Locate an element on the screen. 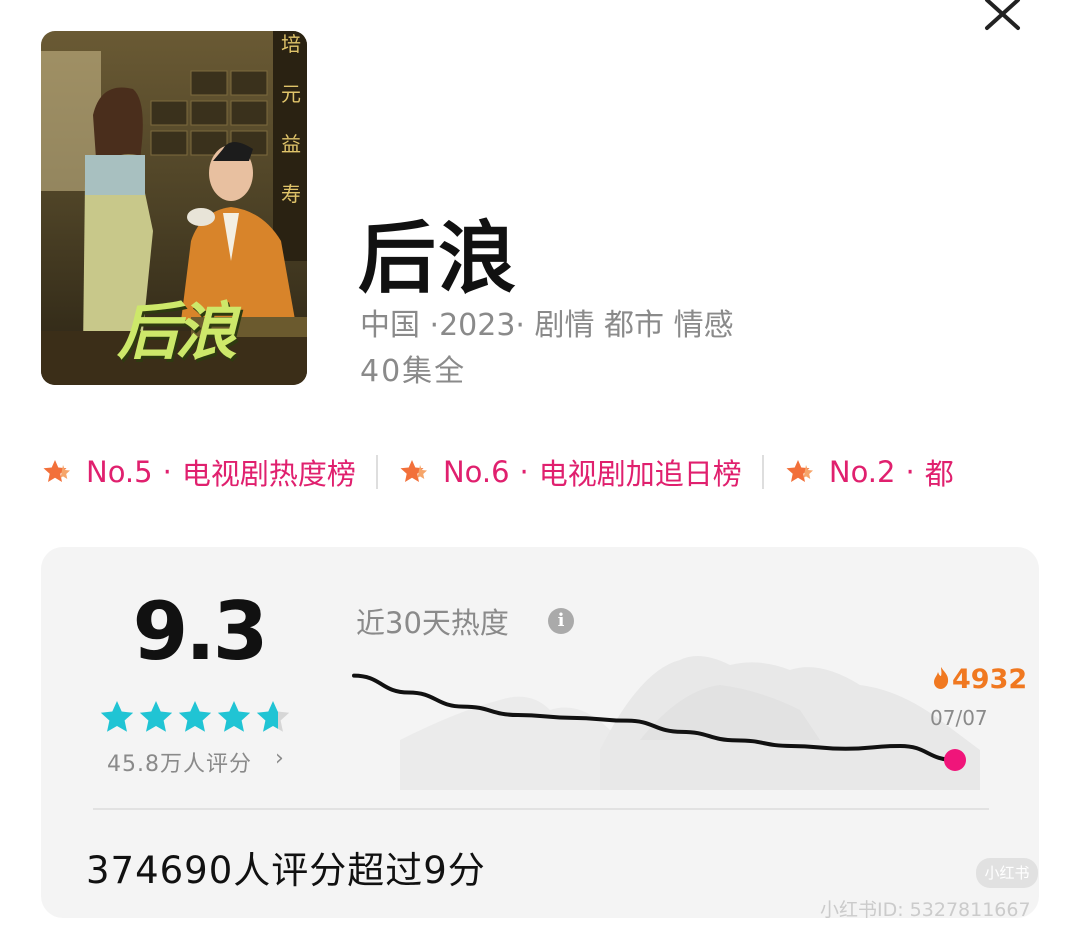 Image resolution: width=1080 pixels, height=946 pixels. ranking-number: No.6 is located at coordinates (476, 472).